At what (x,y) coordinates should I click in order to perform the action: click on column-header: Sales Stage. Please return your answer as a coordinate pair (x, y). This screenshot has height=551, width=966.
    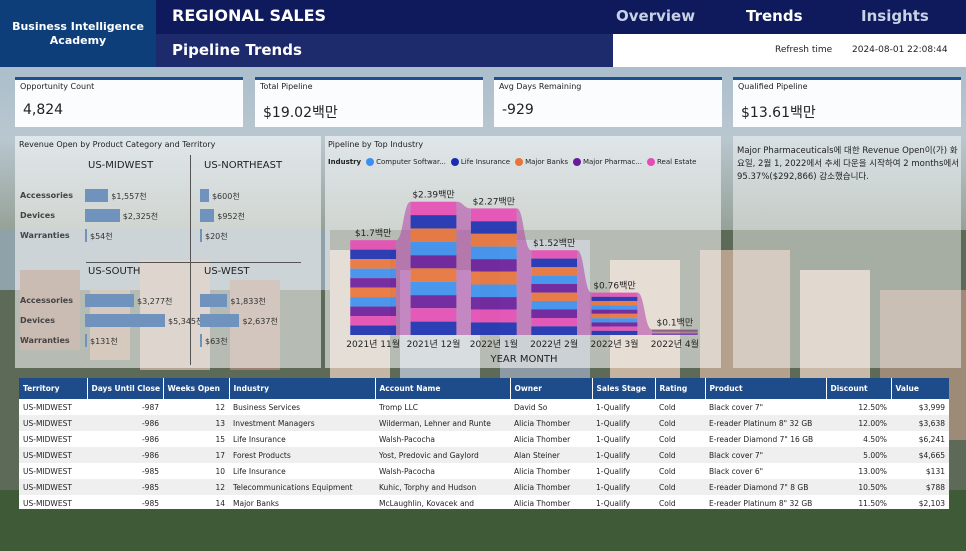
    Looking at the image, I should click on (624, 388).